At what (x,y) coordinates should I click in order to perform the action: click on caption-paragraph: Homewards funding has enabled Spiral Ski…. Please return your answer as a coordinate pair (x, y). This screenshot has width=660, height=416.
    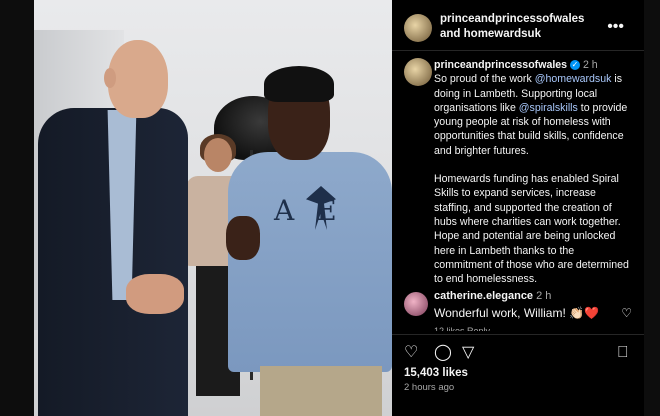
    Looking at the image, I should click on (531, 229).